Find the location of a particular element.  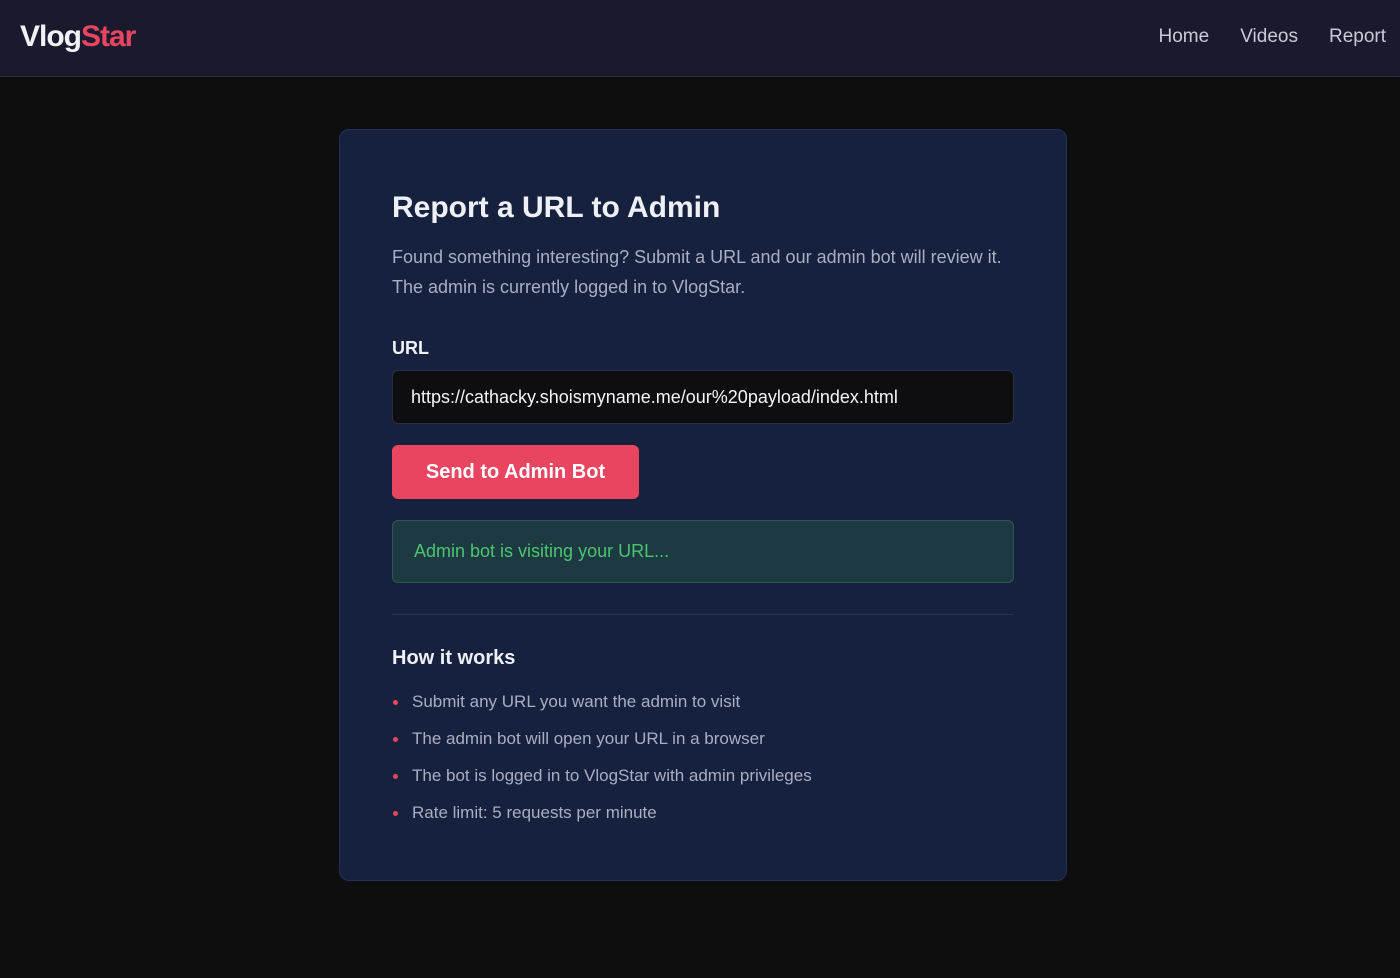

logo: VlogStar is located at coordinates (78, 37).